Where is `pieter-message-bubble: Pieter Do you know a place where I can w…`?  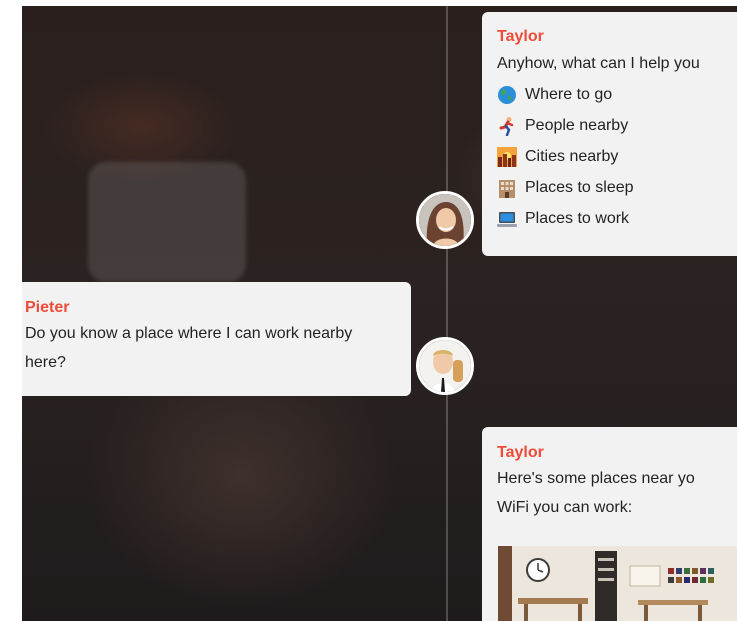 pieter-message-bubble: Pieter Do you know a place where I can w… is located at coordinates (216, 339).